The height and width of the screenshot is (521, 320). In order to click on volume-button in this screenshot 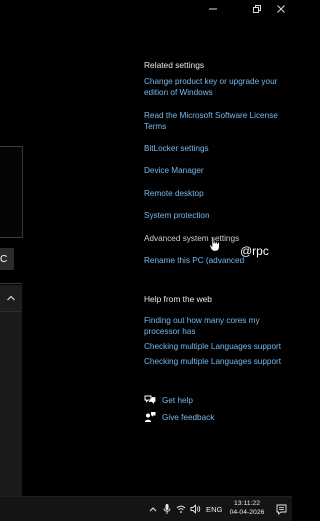, I will do `click(195, 509)`.